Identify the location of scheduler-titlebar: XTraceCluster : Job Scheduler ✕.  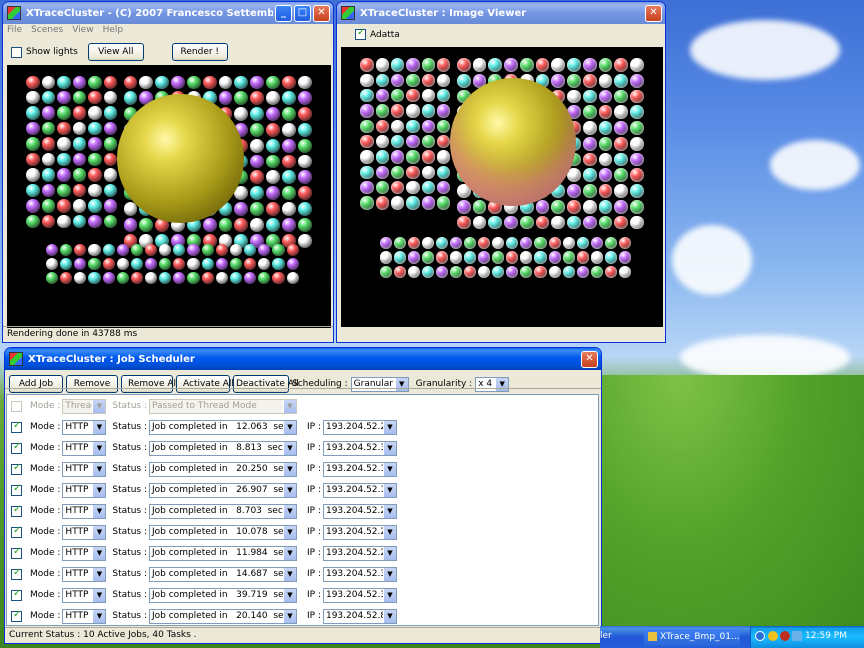
(303, 359).